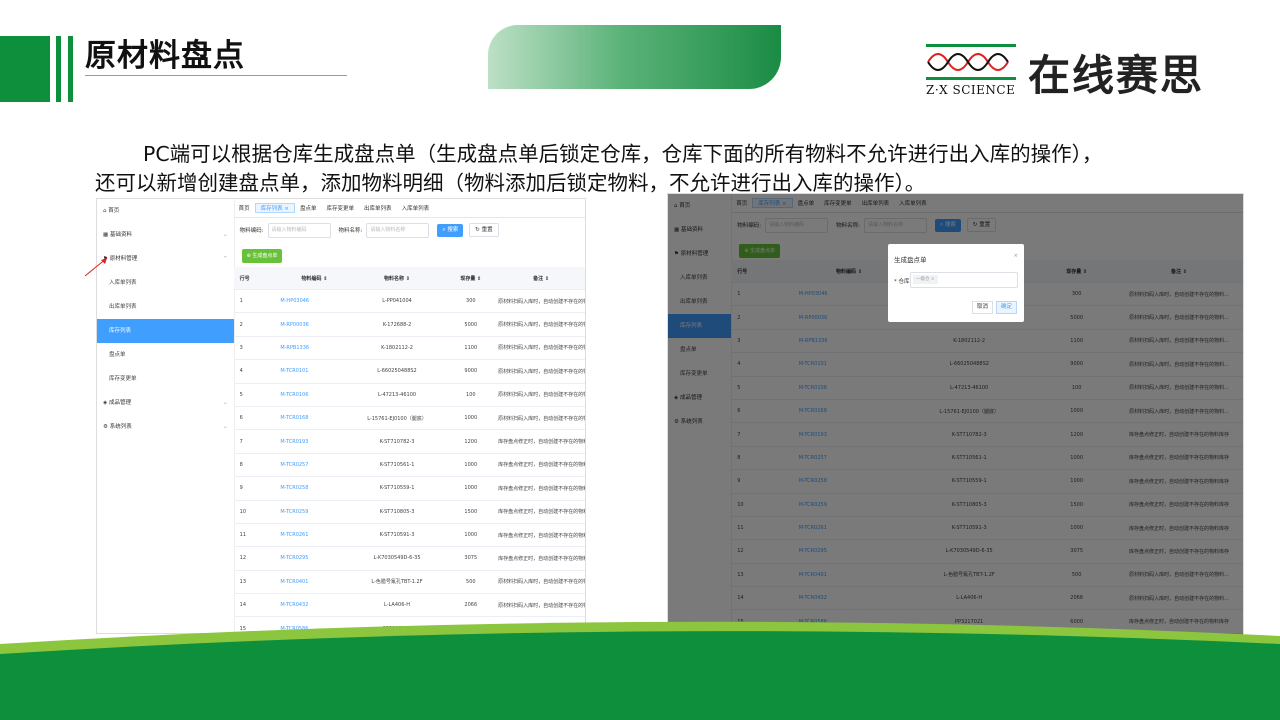 Image resolution: width=1280 pixels, height=720 pixels. What do you see at coordinates (256, 278) in the screenshot?
I see `column-header: 行号` at bounding box center [256, 278].